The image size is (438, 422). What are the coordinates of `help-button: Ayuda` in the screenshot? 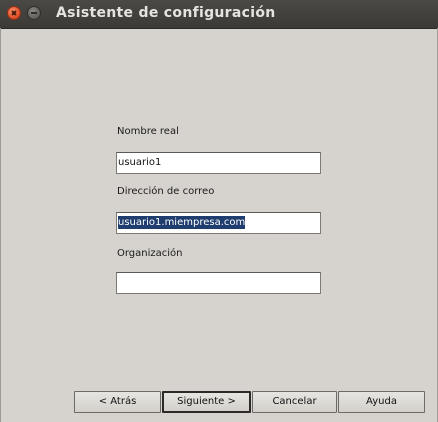 It's located at (381, 402).